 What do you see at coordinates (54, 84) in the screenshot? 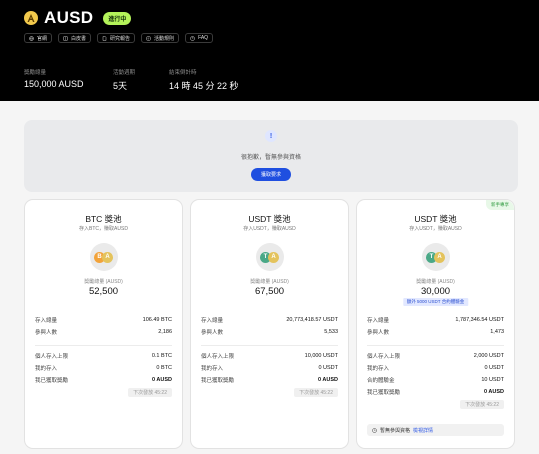
I see `stat-value: 150,000 AUSD` at bounding box center [54, 84].